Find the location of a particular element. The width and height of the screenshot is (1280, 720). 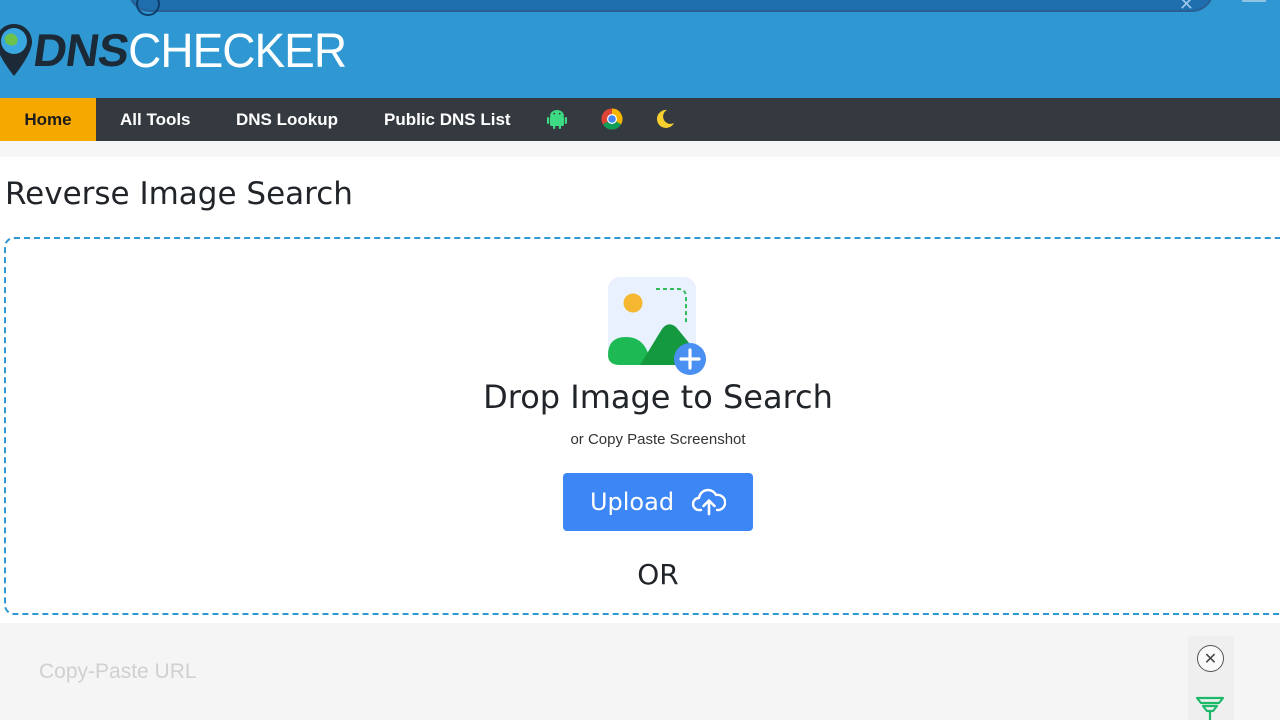

upload-button: Upload is located at coordinates (658, 502).